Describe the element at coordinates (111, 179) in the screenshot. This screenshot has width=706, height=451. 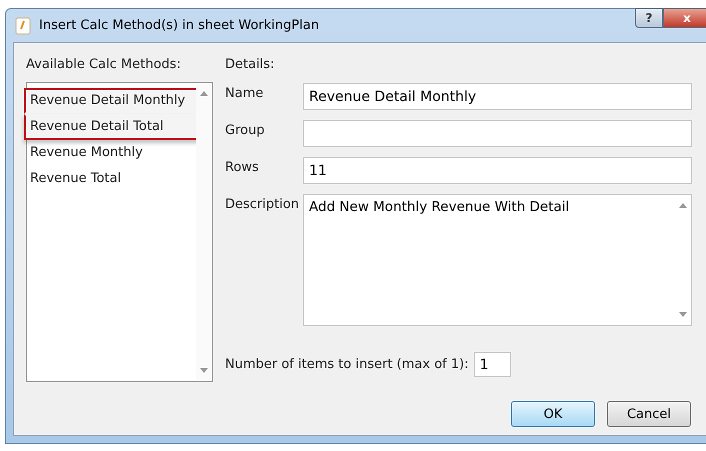
I see `list-item: Revenue Total` at that location.